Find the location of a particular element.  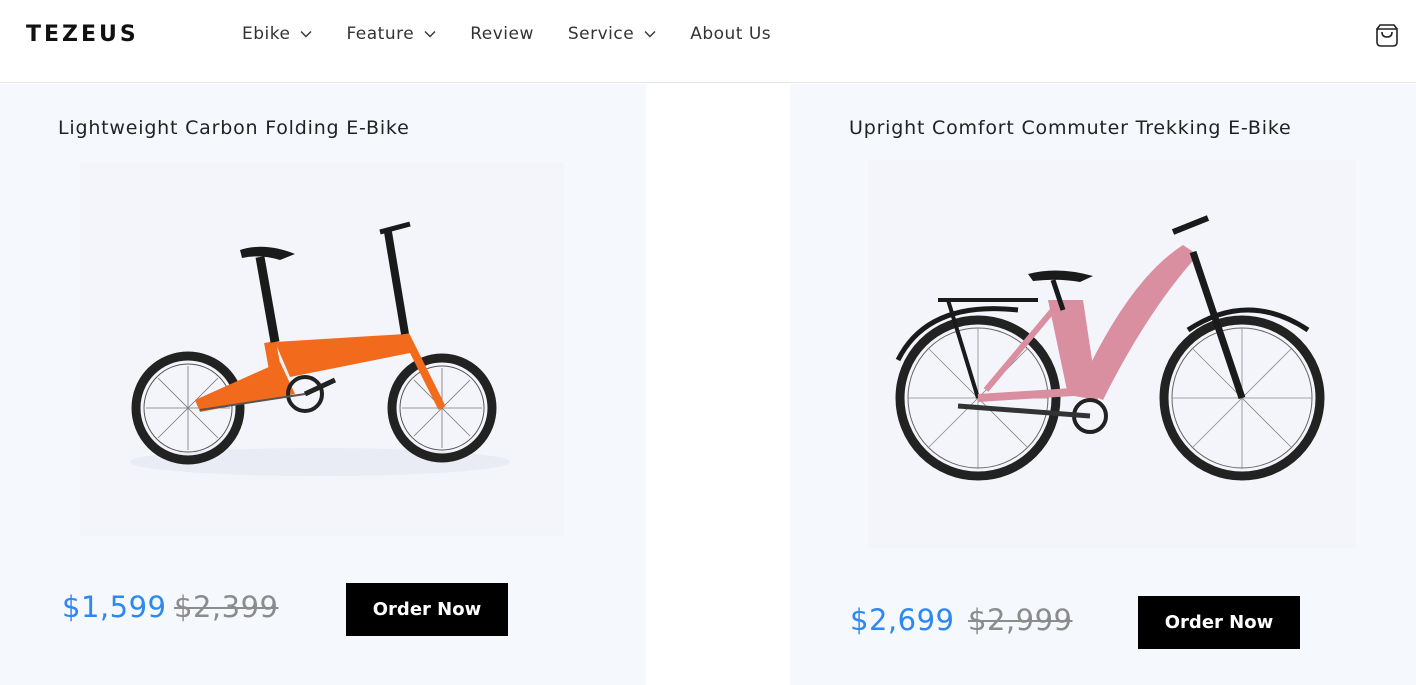

nav-item-label: Feature is located at coordinates (380, 34).